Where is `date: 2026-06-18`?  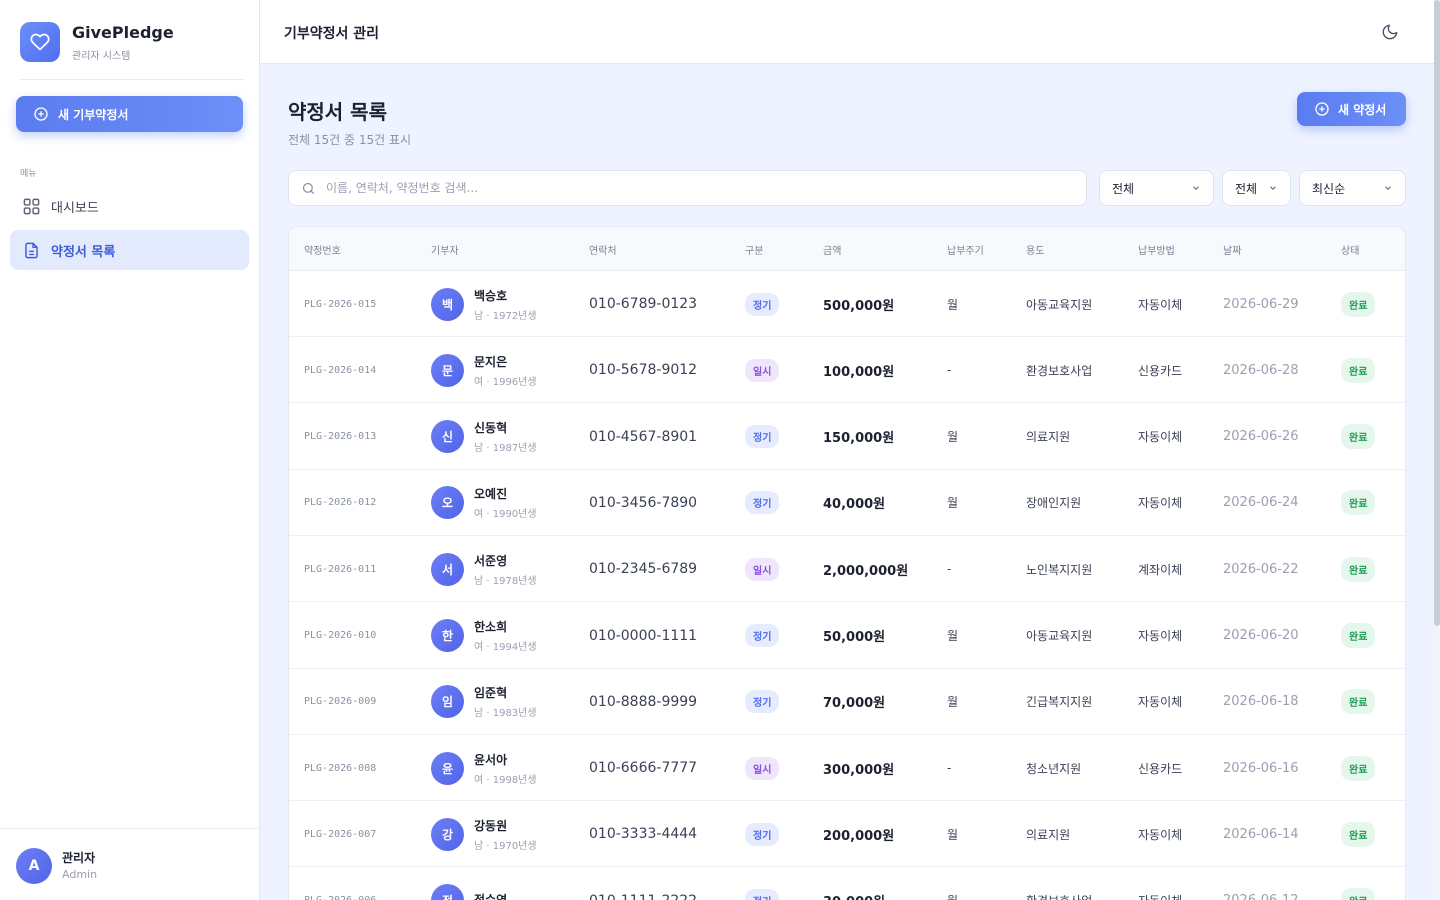 date: 2026-06-18 is located at coordinates (1261, 702).